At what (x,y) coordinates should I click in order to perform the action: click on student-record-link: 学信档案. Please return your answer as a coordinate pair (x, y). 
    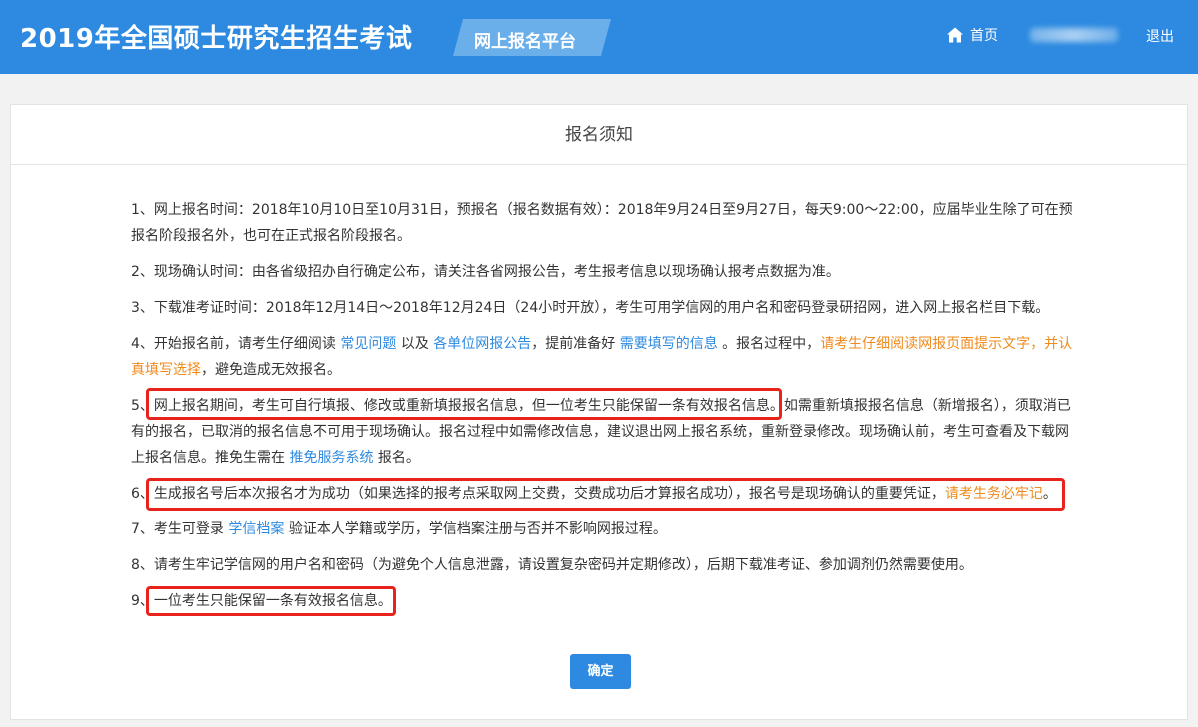
    Looking at the image, I should click on (256, 529).